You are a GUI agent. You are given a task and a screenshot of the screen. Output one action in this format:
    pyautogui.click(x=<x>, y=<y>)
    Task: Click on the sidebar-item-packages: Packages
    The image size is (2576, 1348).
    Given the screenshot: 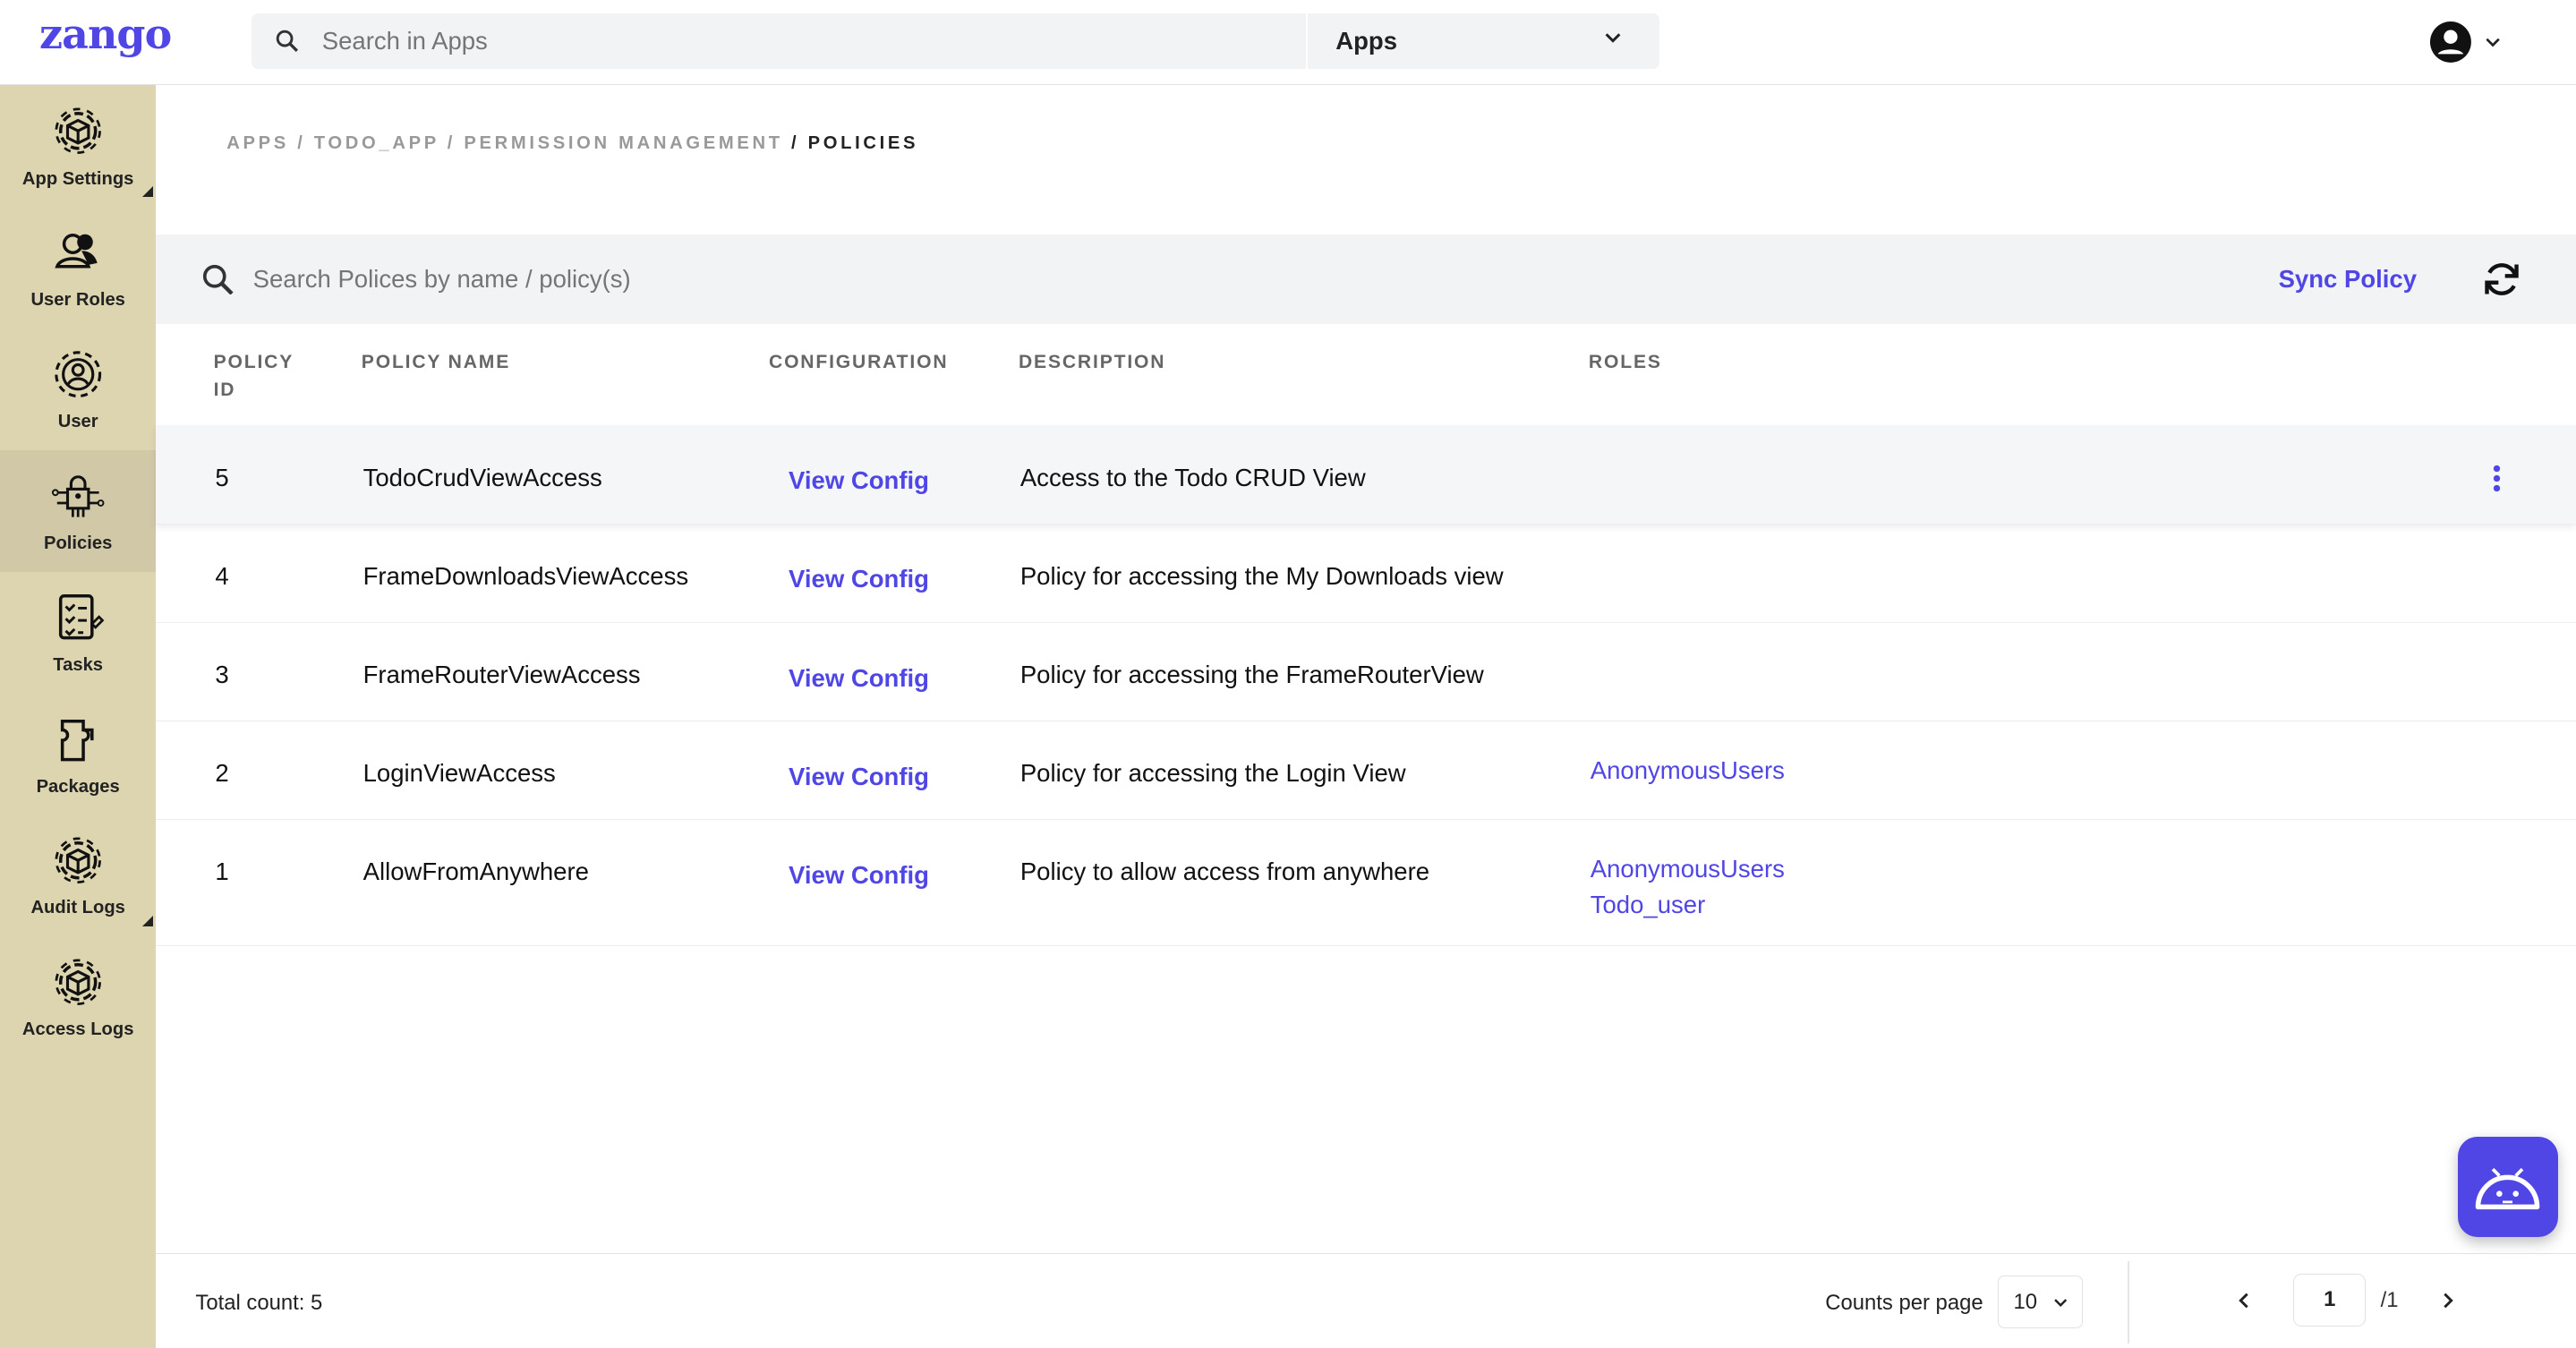 What is the action you would take?
    pyautogui.click(x=78, y=754)
    